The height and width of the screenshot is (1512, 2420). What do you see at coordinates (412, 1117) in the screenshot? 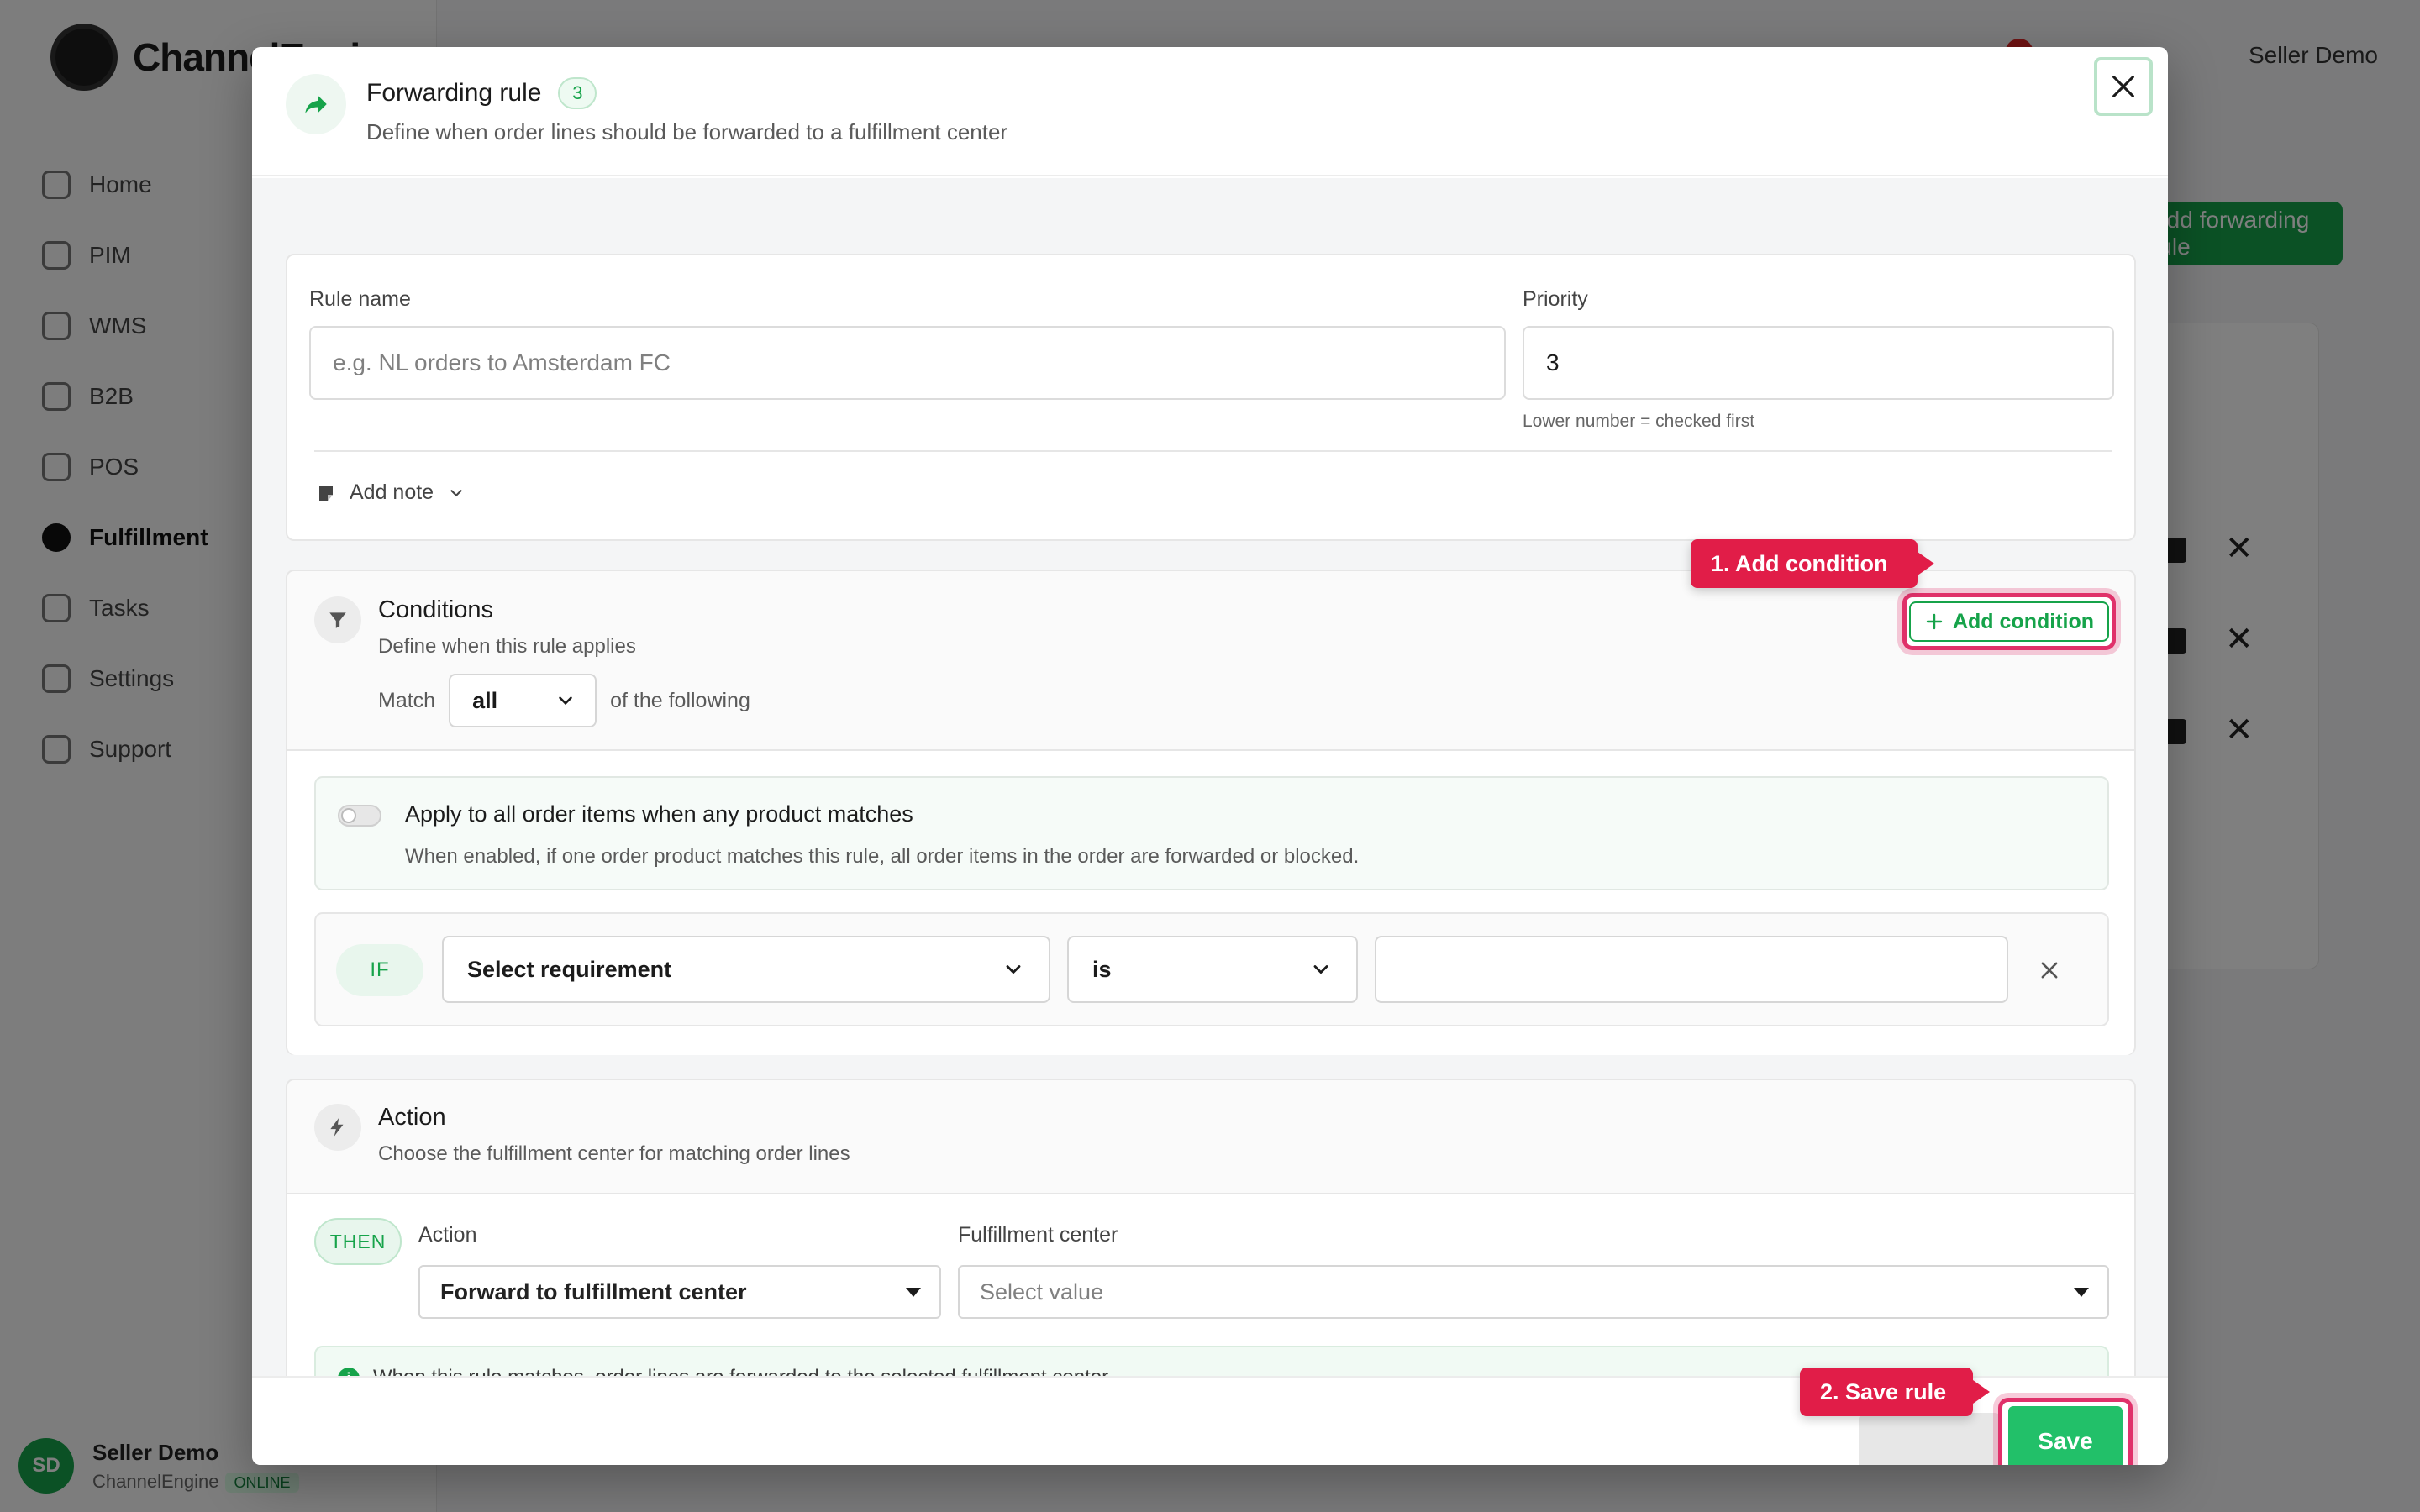
I see `action-title: Action` at bounding box center [412, 1117].